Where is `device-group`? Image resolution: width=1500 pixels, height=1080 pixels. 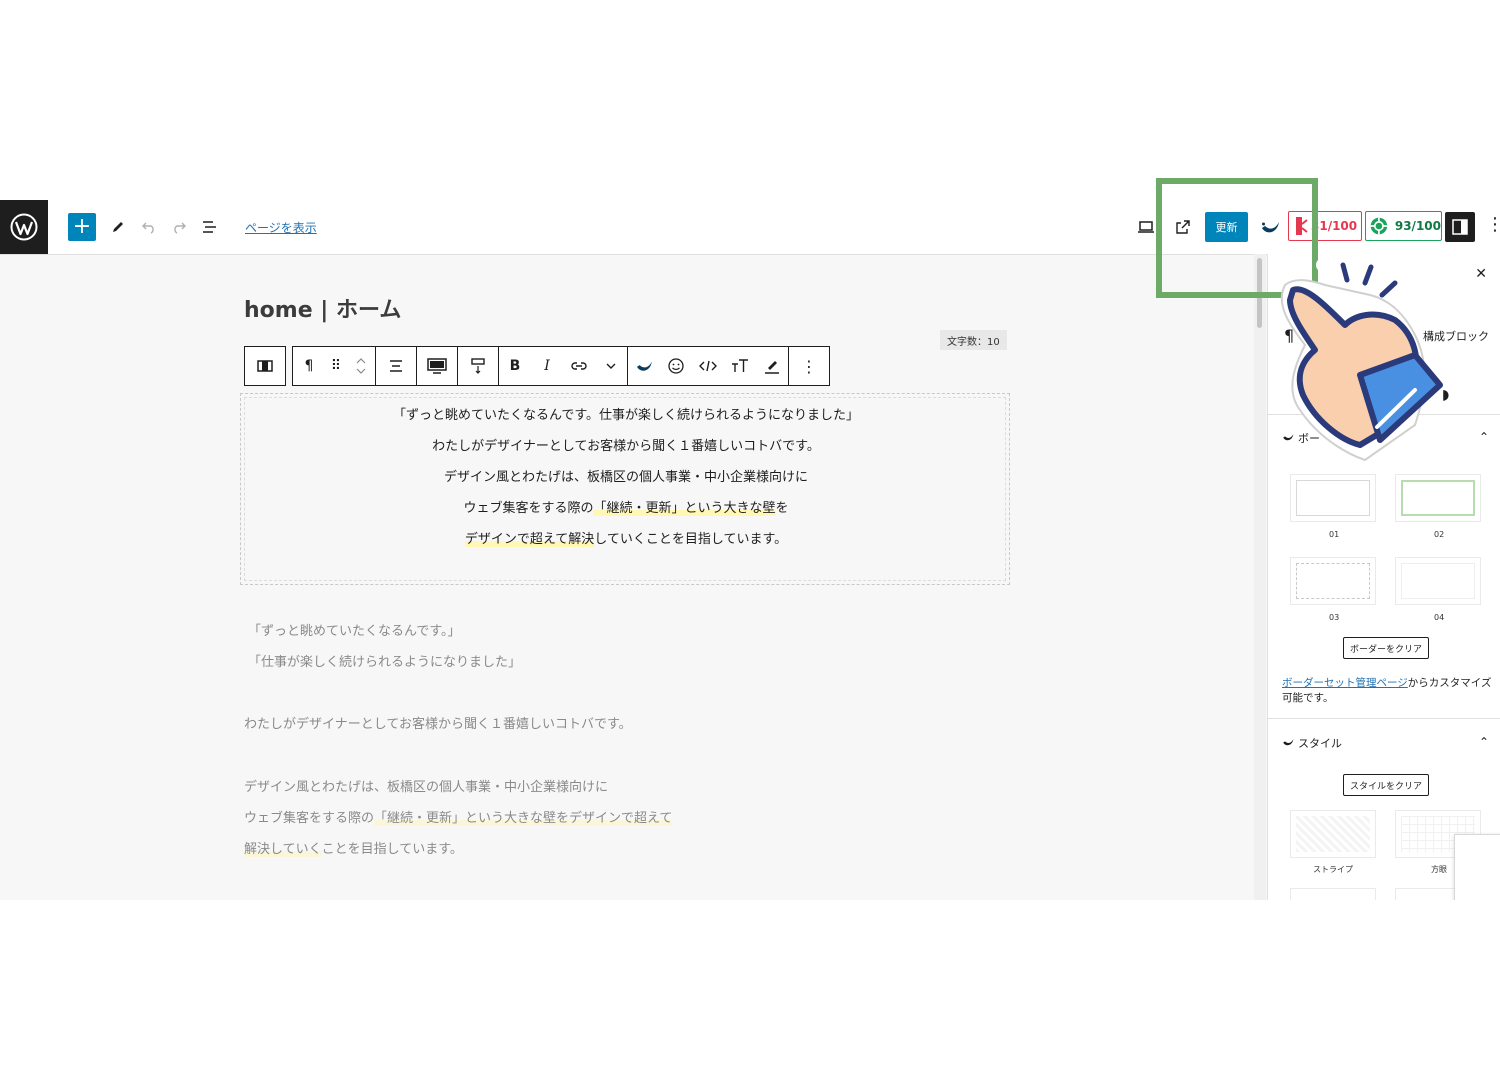
device-group is located at coordinates (437, 366).